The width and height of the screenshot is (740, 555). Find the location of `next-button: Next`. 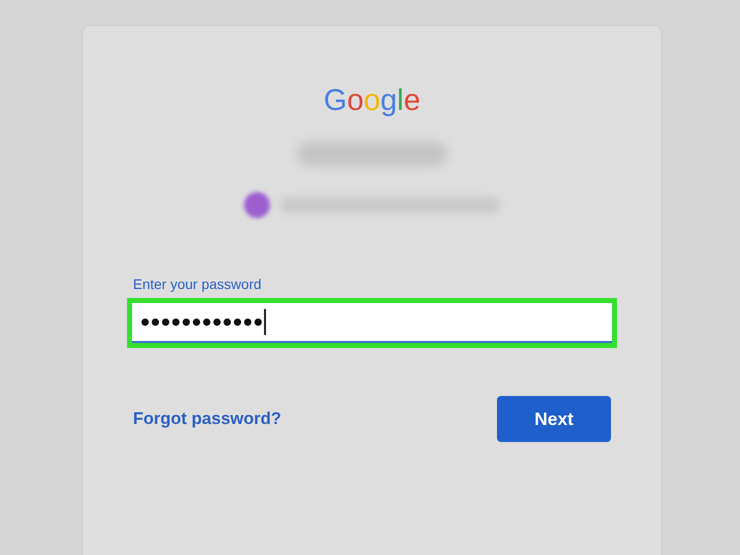

next-button: Next is located at coordinates (554, 419).